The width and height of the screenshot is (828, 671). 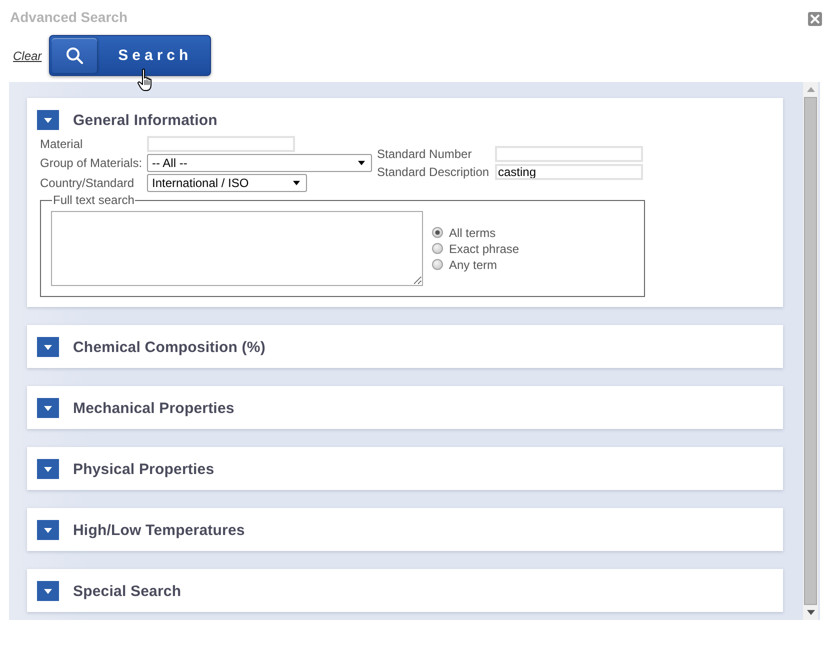 What do you see at coordinates (425, 154) in the screenshot?
I see `field-label: Standard Number` at bounding box center [425, 154].